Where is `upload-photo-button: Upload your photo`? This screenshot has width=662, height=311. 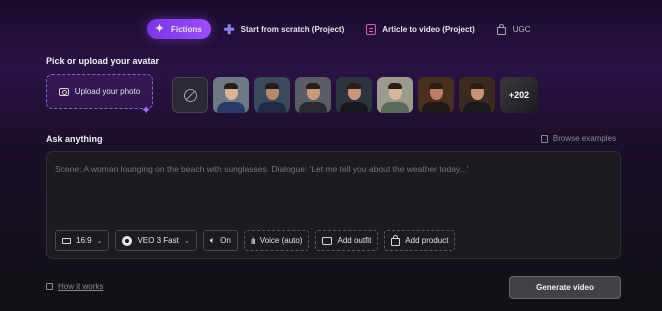 upload-photo-button: Upload your photo is located at coordinates (99, 91).